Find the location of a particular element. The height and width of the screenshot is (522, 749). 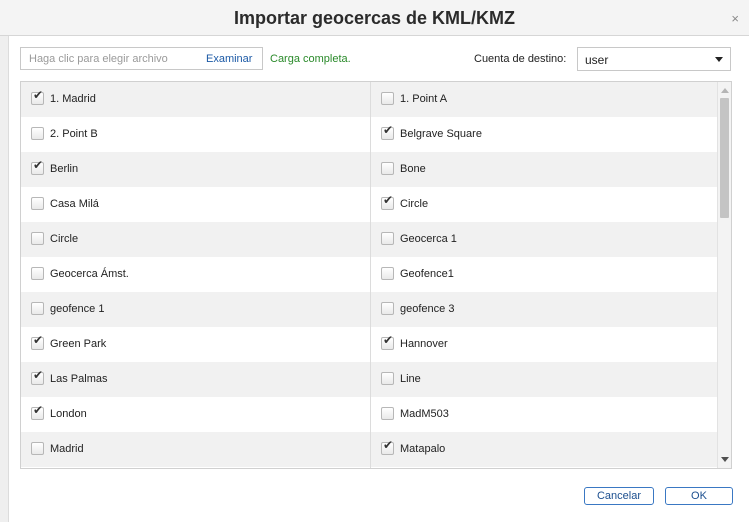

geofence-item: 2. Point B is located at coordinates (195, 134).